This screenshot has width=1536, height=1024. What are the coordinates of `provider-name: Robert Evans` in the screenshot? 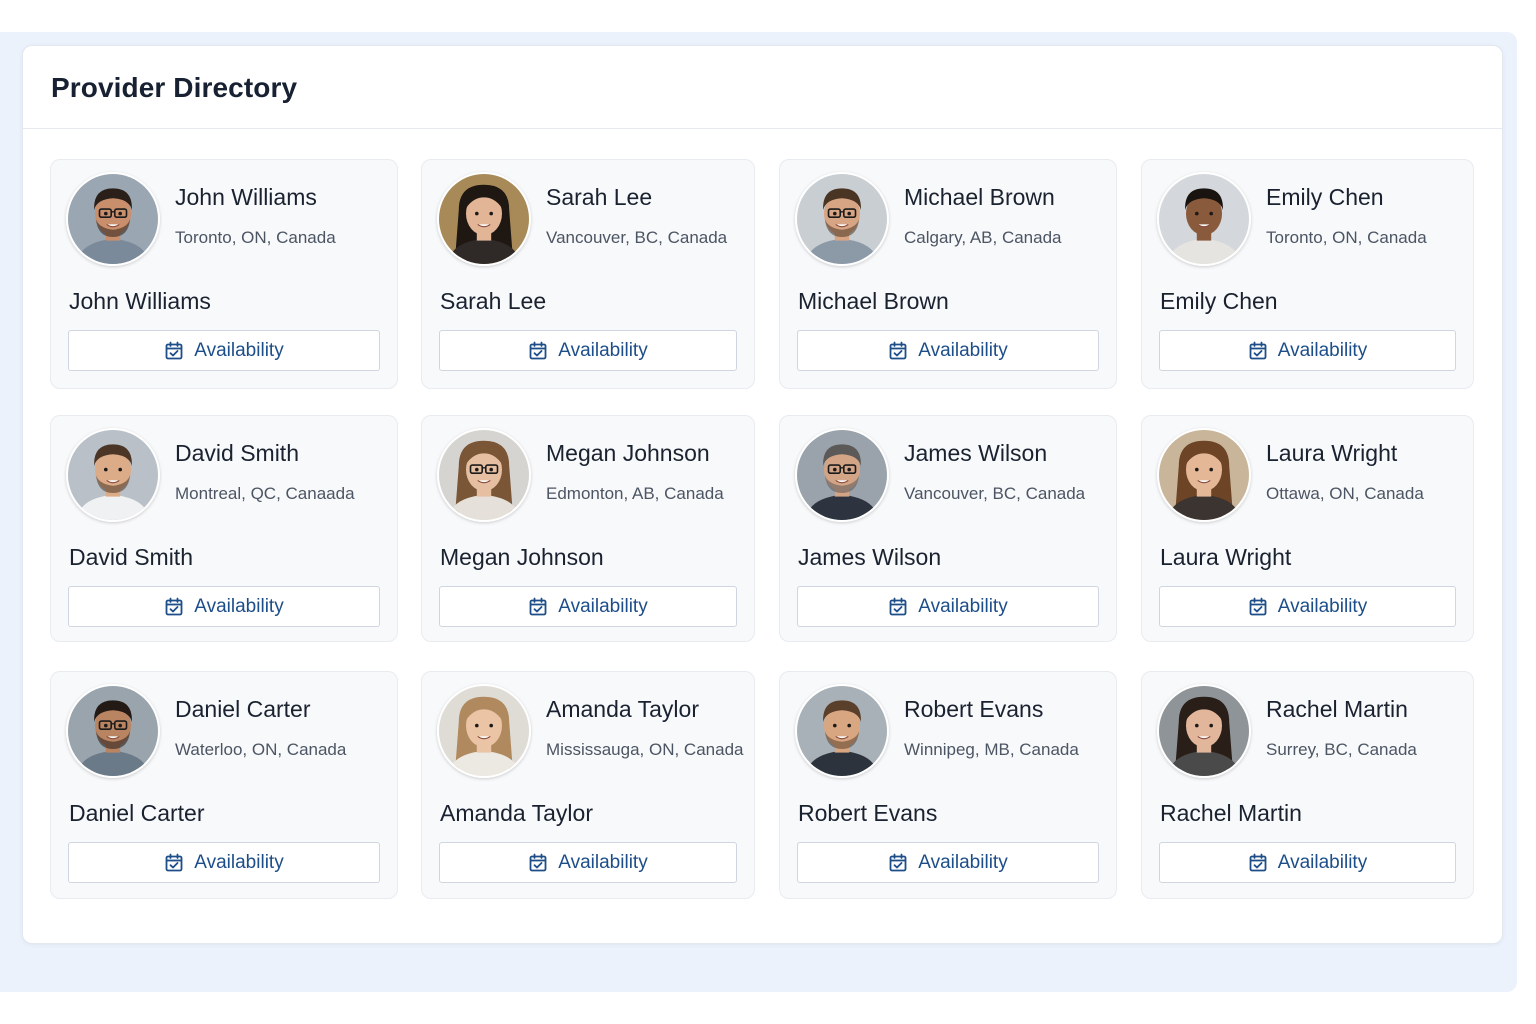 It's located at (974, 709).